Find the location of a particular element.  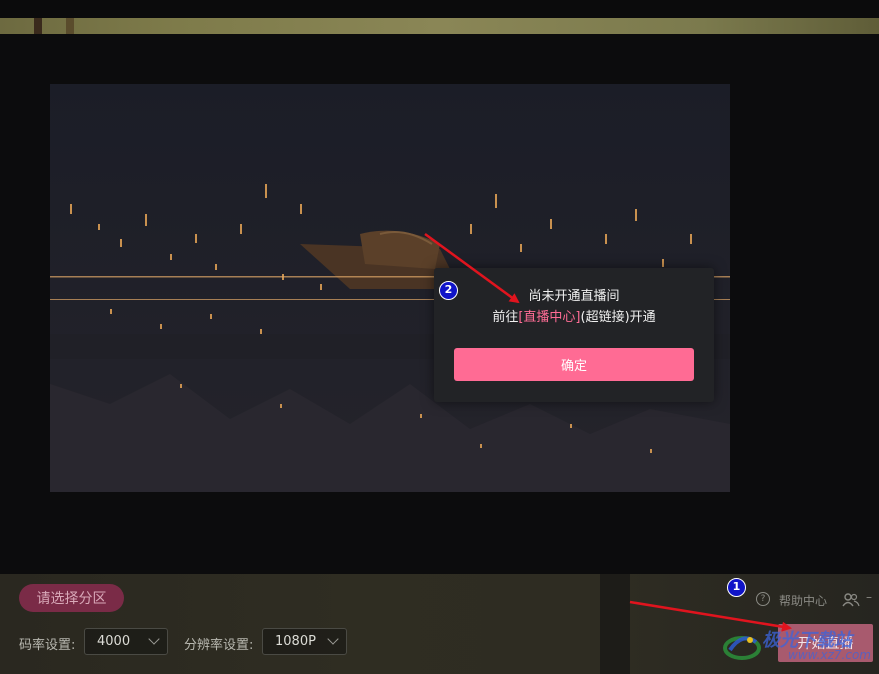

top-banner-band is located at coordinates (439, 26).